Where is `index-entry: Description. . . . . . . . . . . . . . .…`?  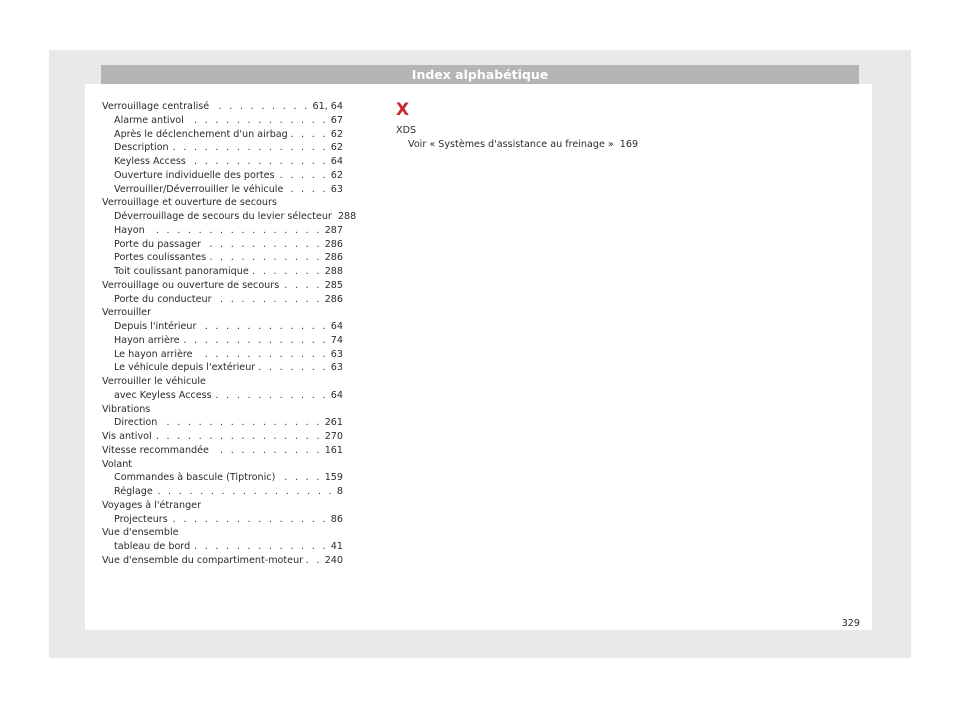
index-entry: Description. . . . . . . . . . . . . . .… is located at coordinates (222, 148).